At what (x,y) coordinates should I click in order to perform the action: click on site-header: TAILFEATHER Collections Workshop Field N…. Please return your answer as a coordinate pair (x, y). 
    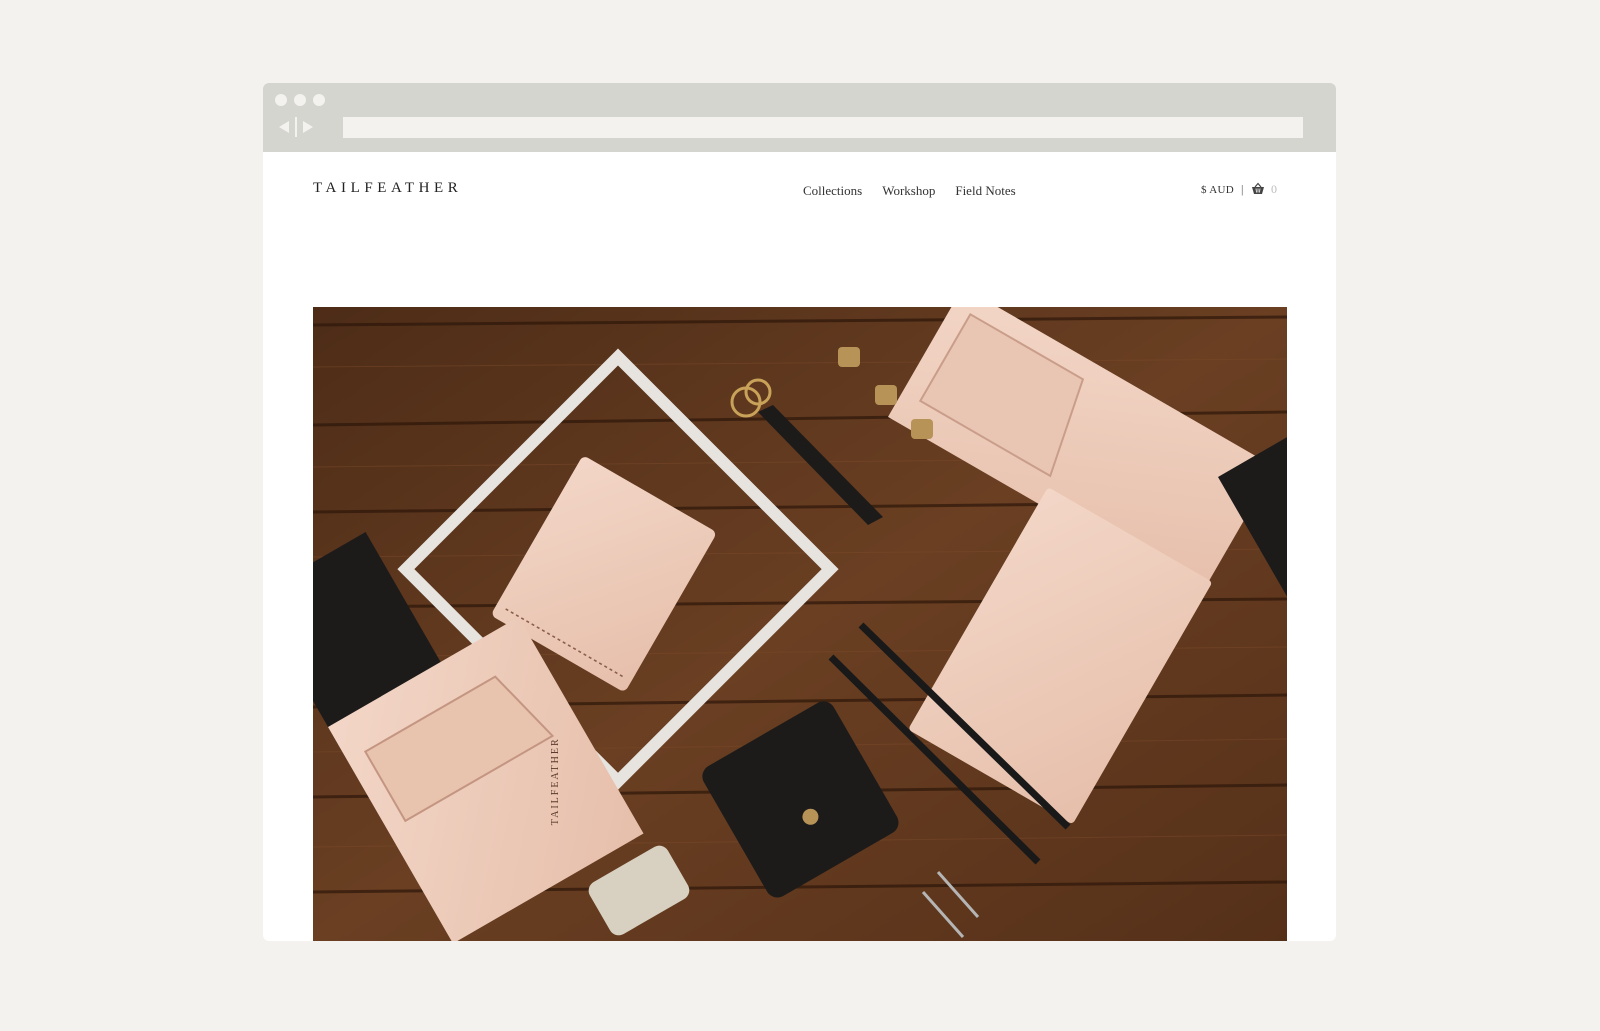
    Looking at the image, I should click on (799, 197).